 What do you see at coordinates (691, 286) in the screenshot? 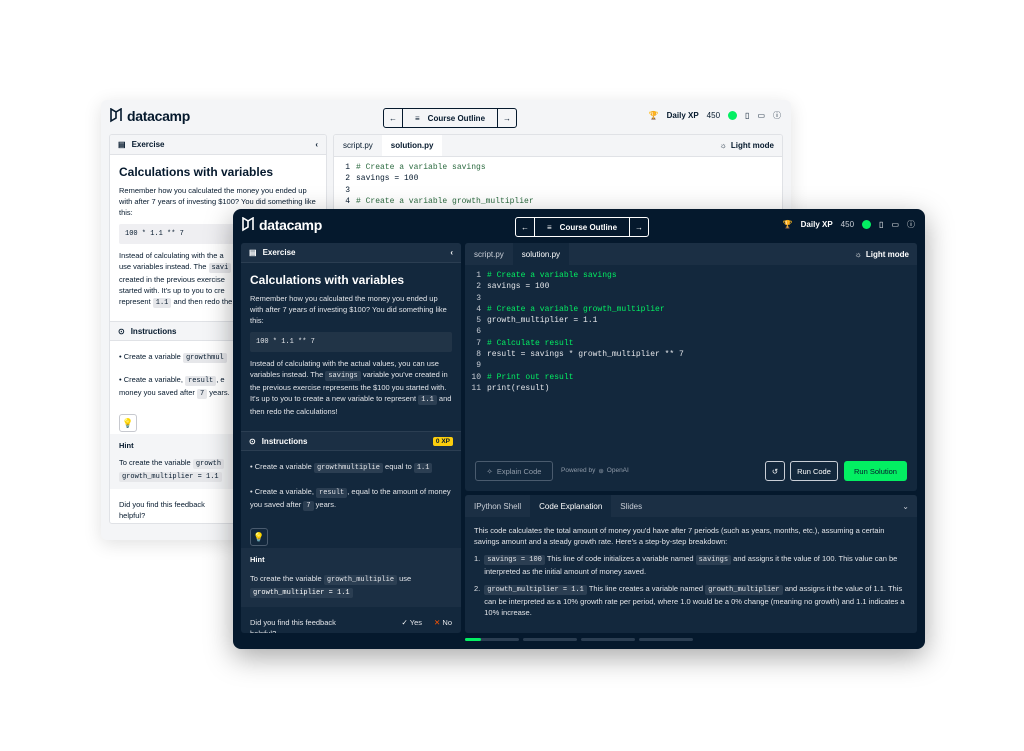
I see `code-line: 2 savings = 100` at bounding box center [691, 286].